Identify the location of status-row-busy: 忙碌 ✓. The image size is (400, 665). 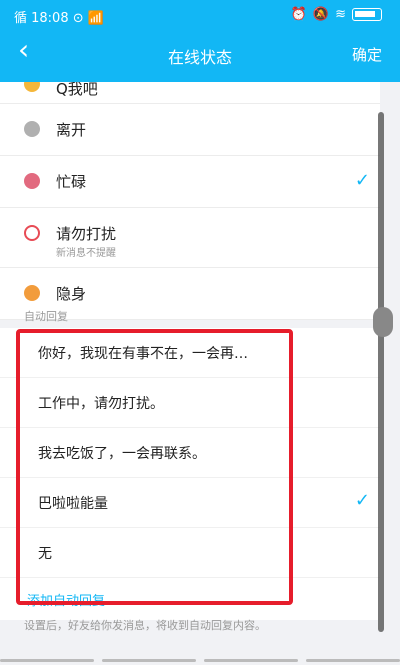
(190, 182).